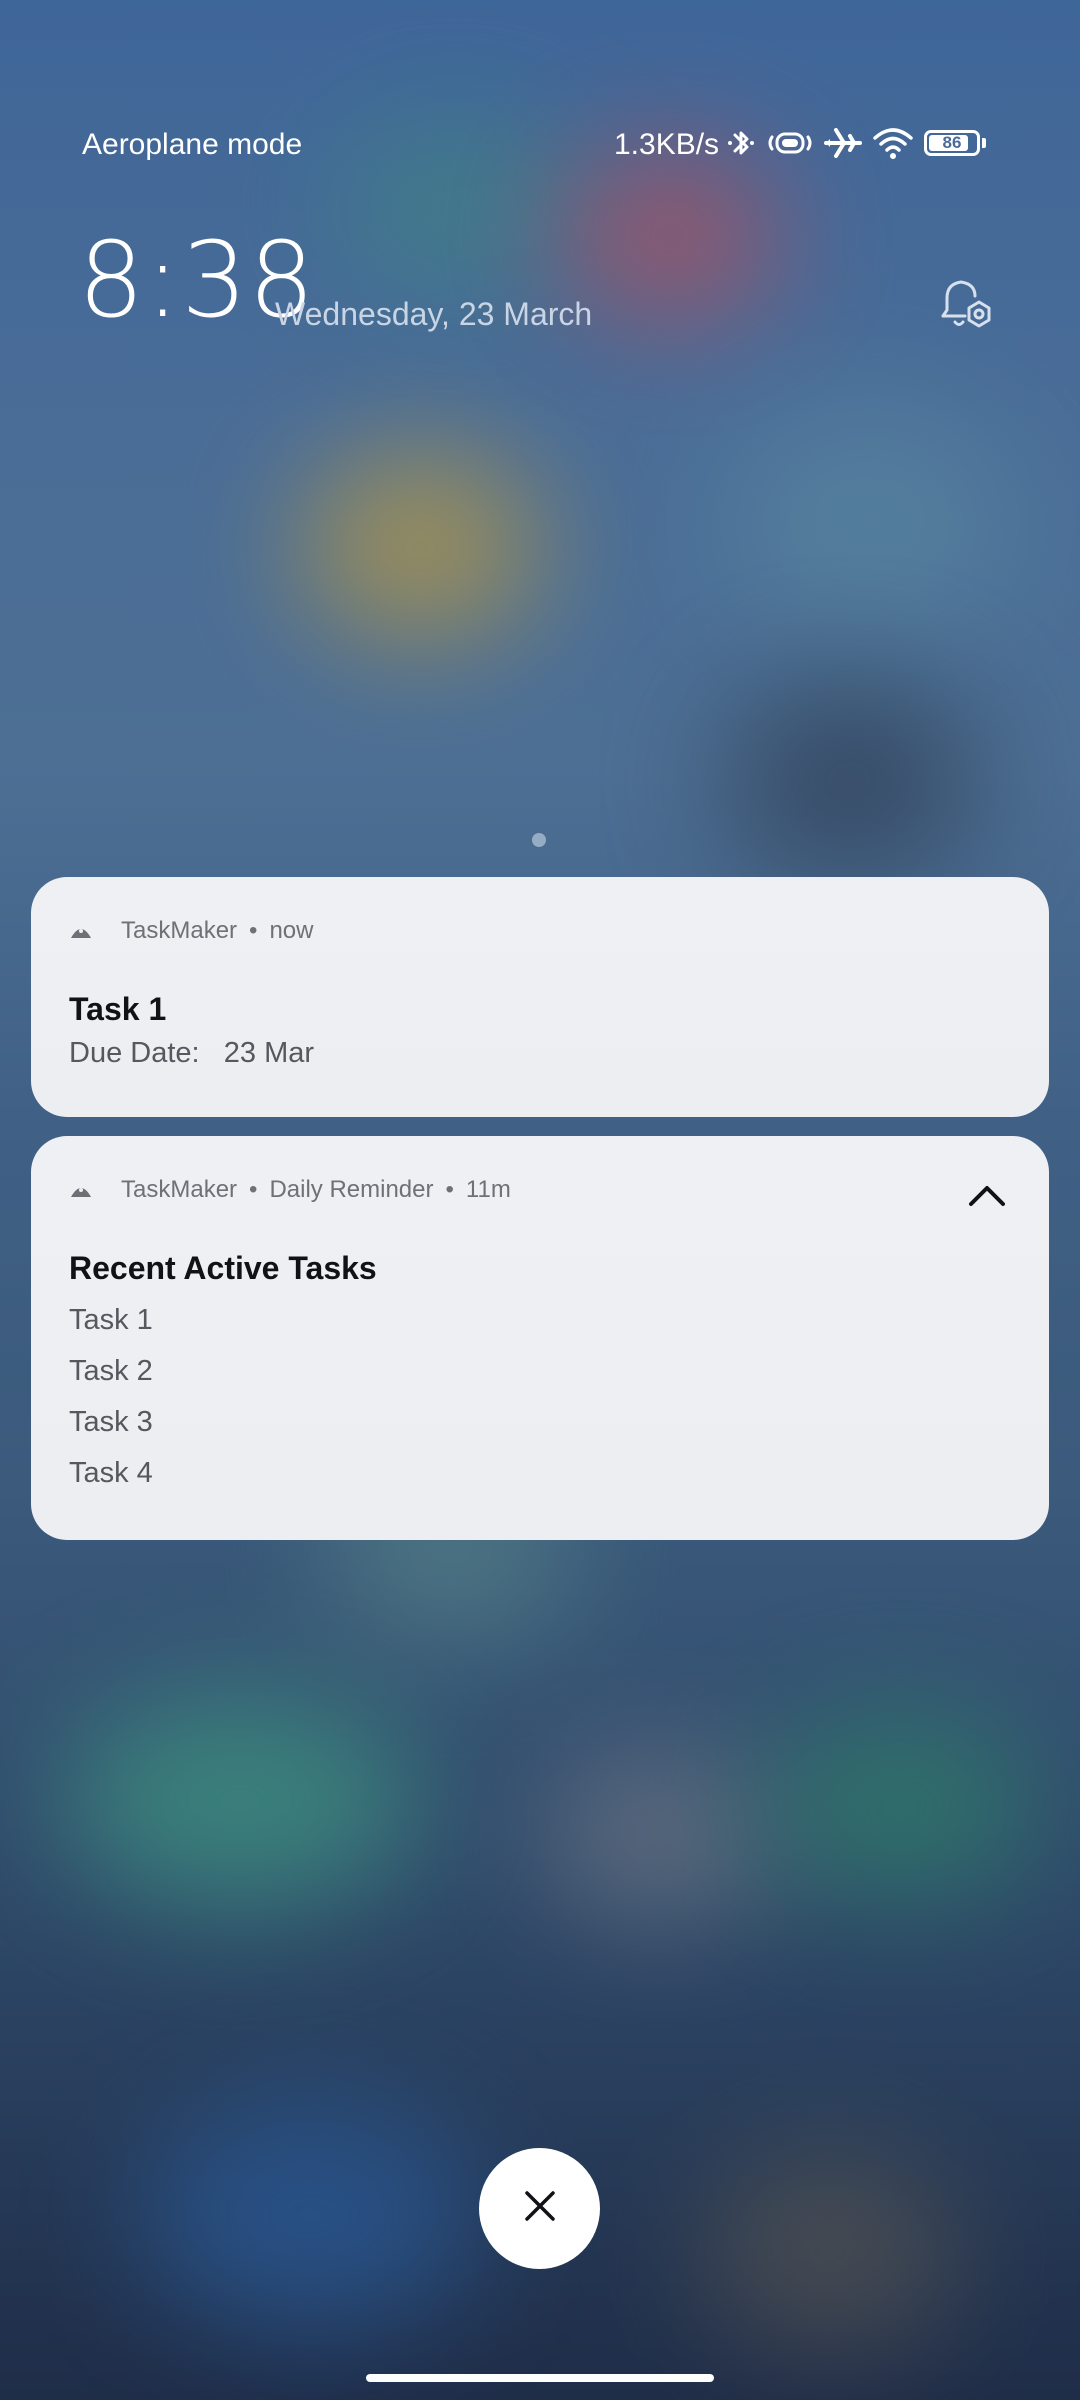 This screenshot has width=1080, height=2400. What do you see at coordinates (790, 143) in the screenshot?
I see `vibrate-icon` at bounding box center [790, 143].